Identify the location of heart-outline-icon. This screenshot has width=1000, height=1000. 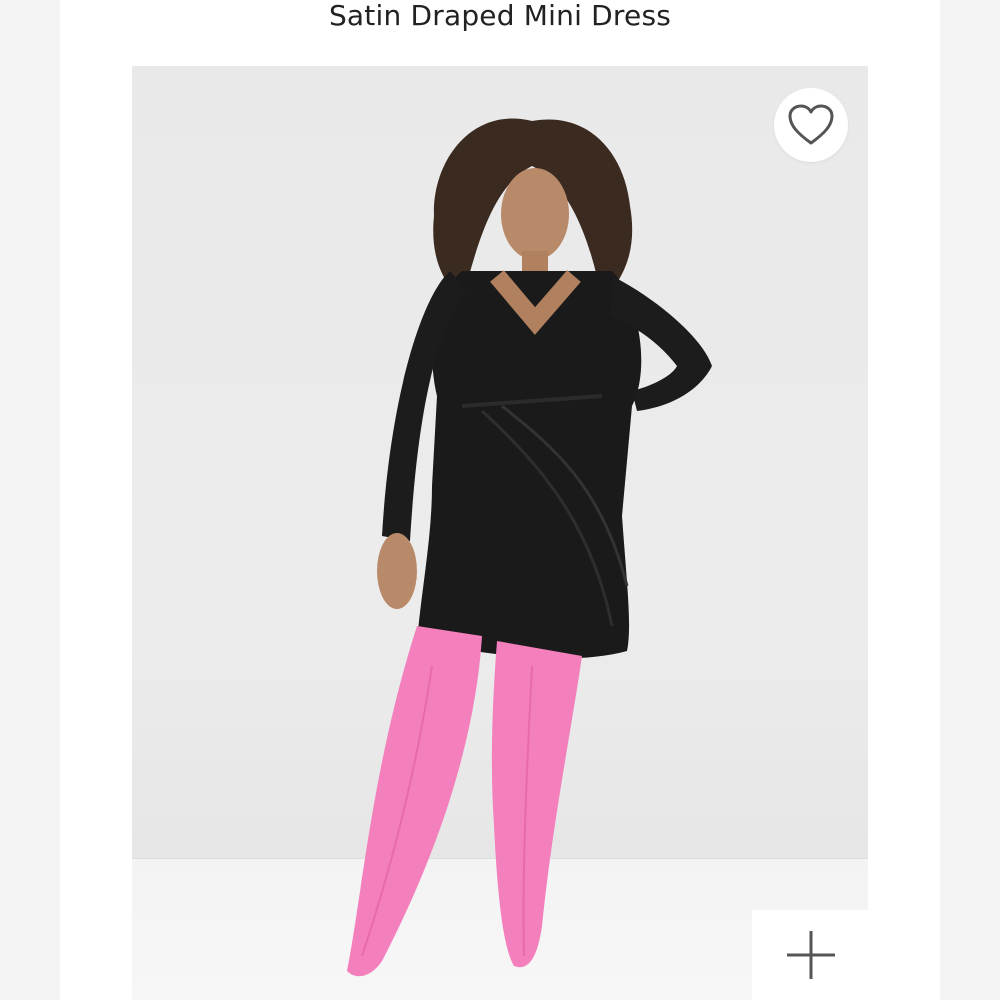
(811, 124).